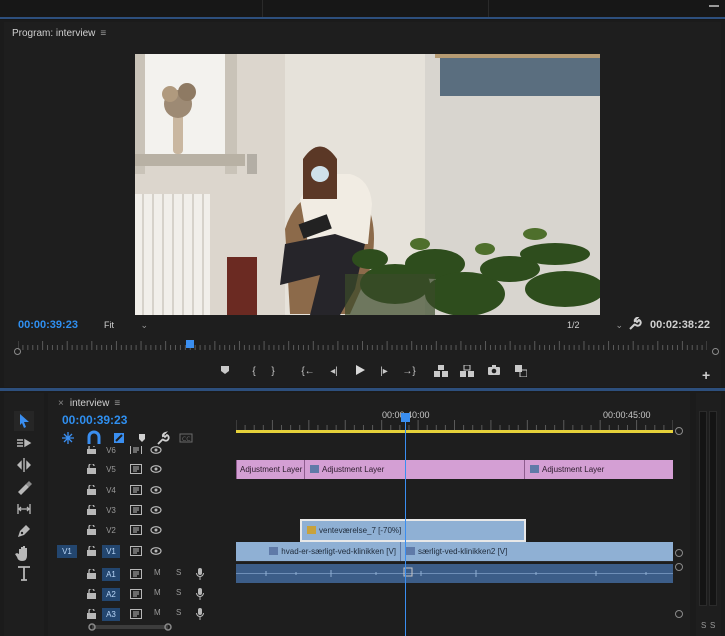  I want to click on step-forward-button: |▸, so click(384, 372).